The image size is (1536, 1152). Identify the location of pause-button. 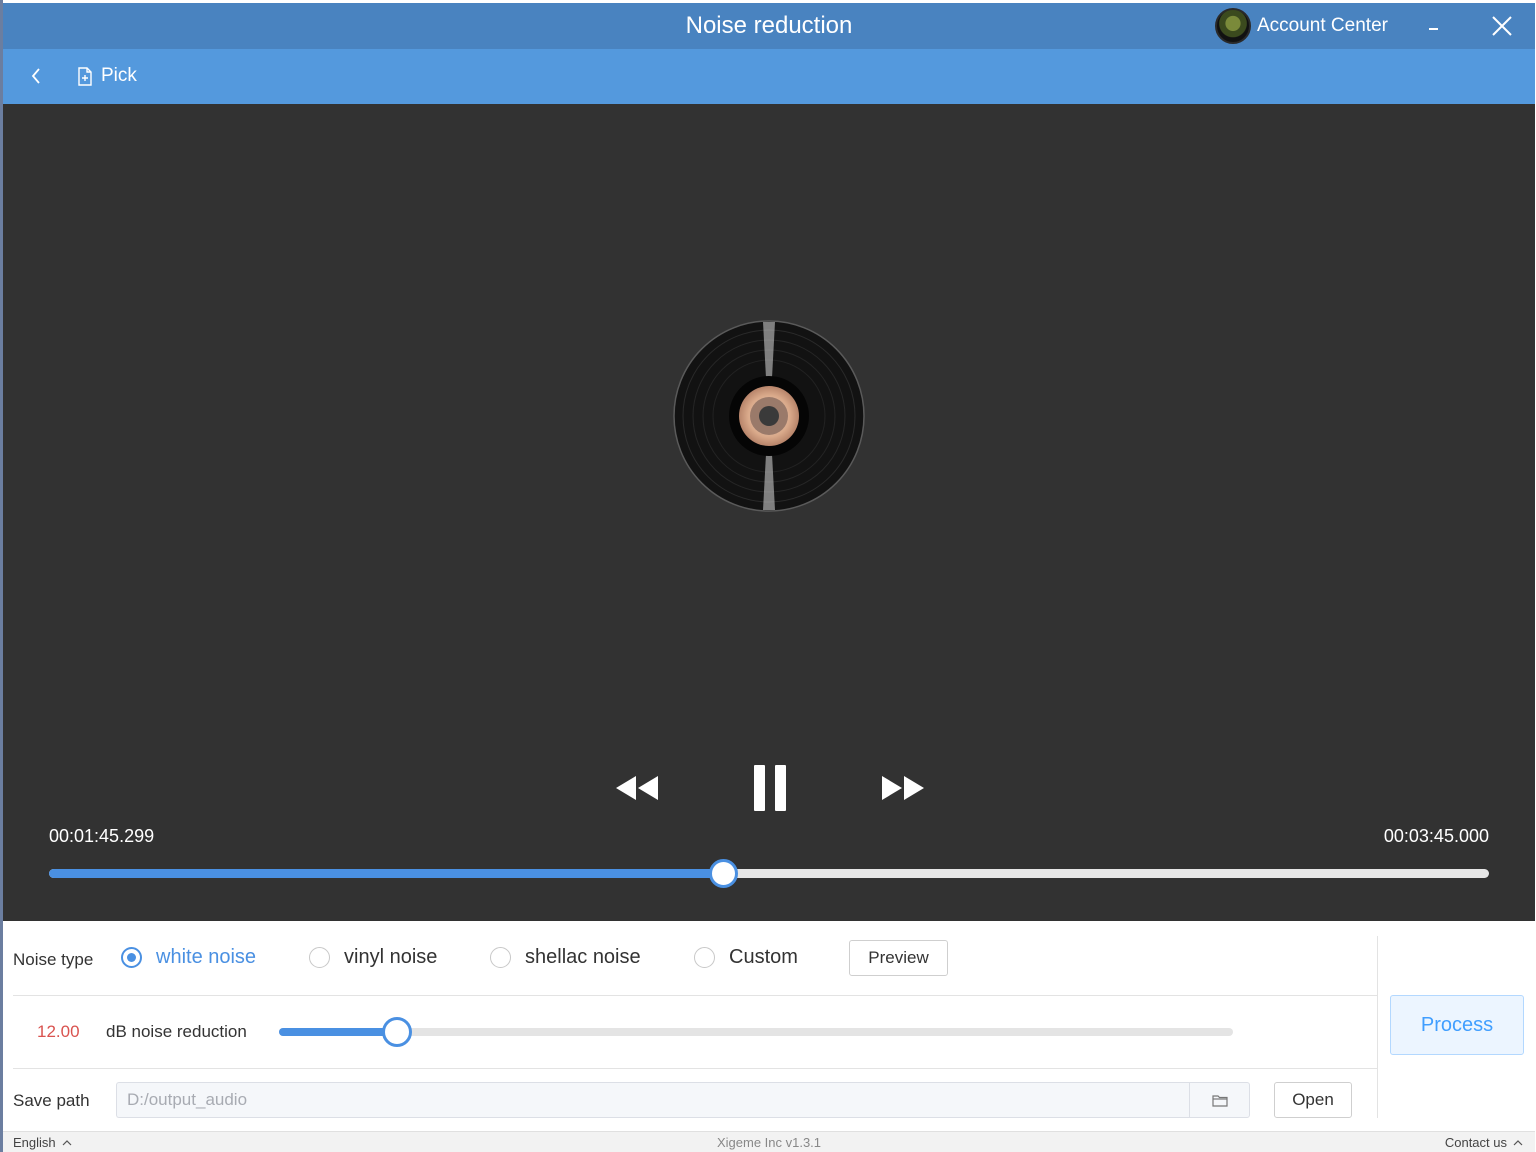
(770, 788).